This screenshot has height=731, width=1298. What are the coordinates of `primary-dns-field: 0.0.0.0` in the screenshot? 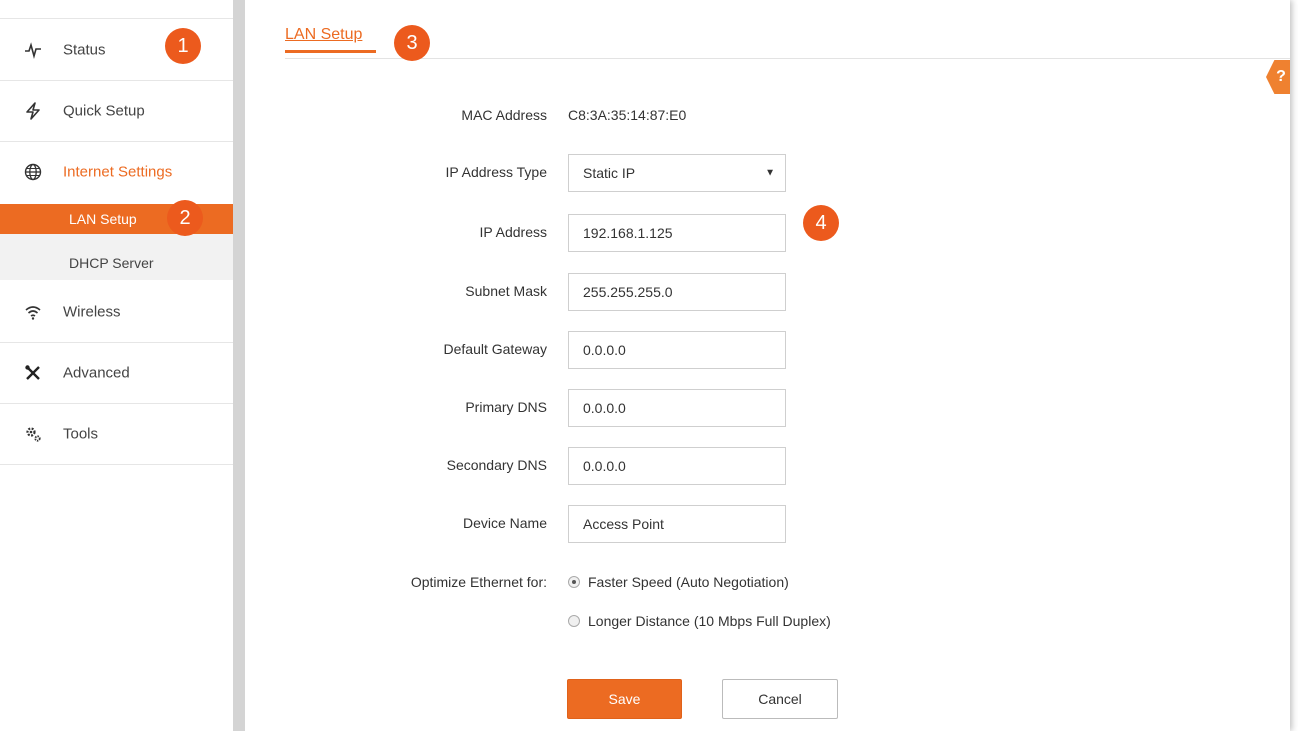 It's located at (677, 408).